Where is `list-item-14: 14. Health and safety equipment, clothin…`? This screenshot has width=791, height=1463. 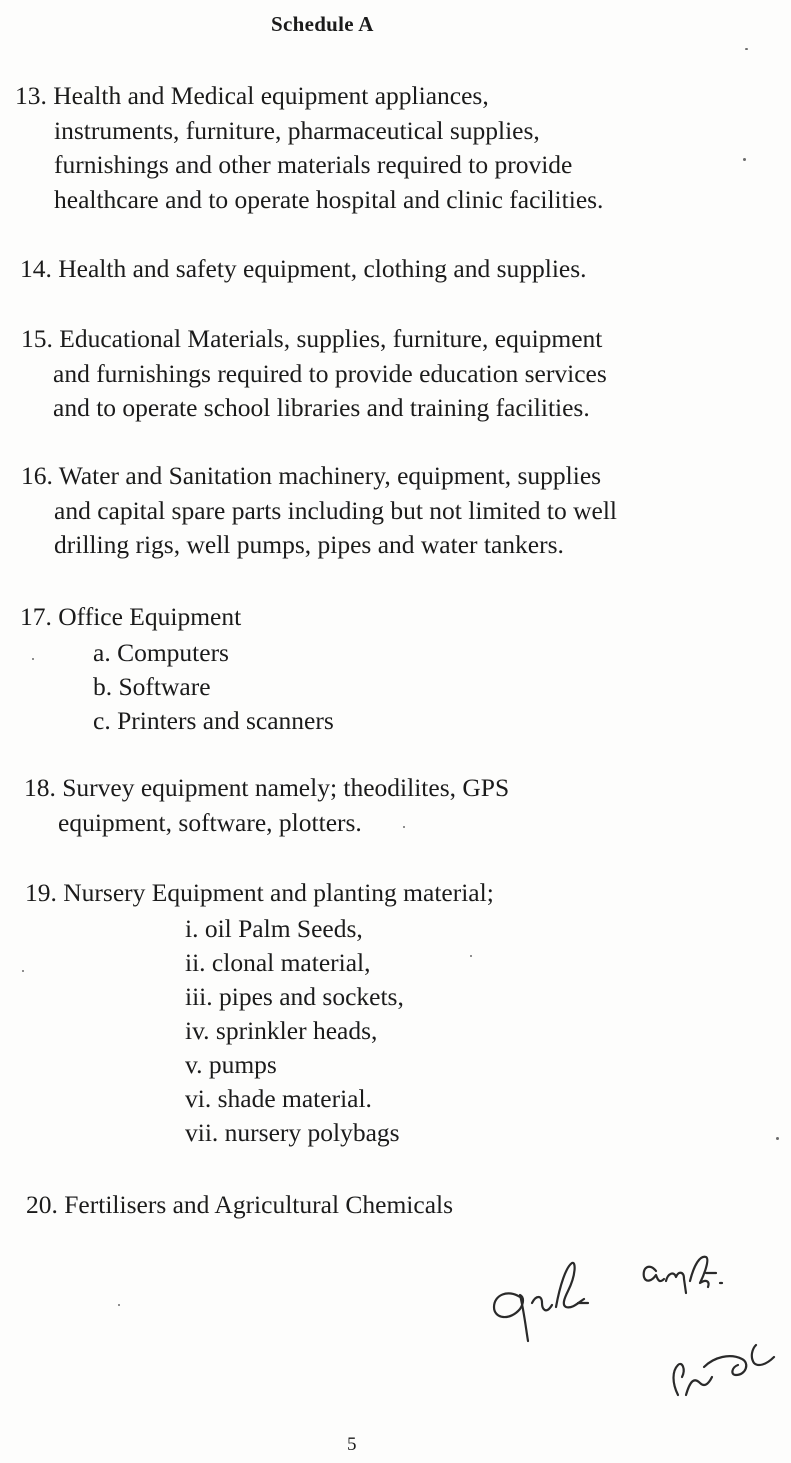 list-item-14: 14. Health and safety equipment, clothin… is located at coordinates (303, 269).